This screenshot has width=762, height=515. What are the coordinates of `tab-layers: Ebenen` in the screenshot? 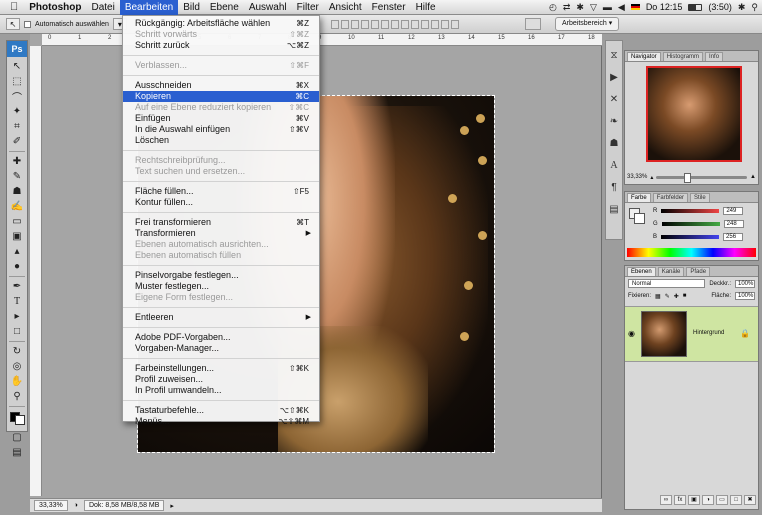 It's located at (641, 271).